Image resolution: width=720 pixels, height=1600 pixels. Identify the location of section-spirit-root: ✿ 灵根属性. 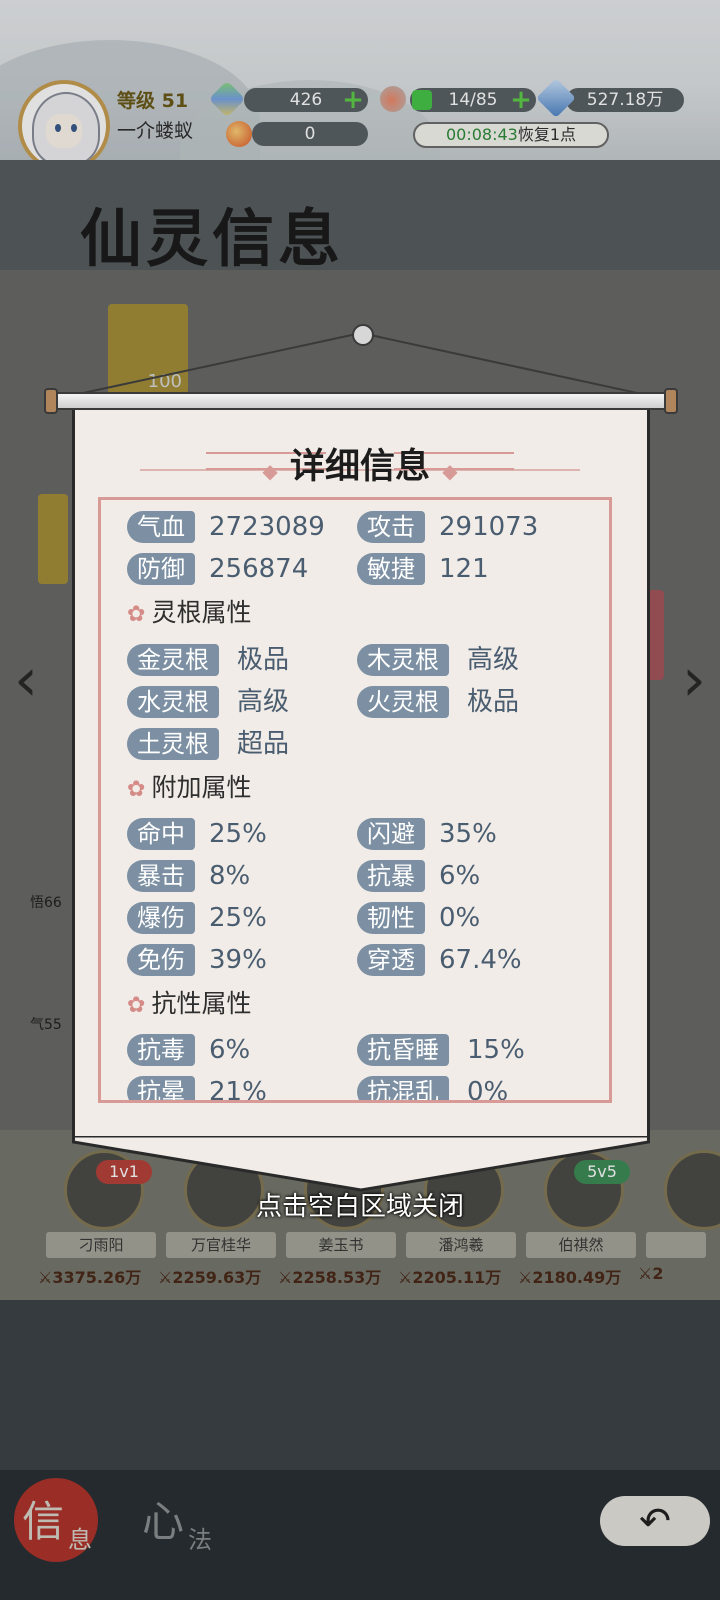
(189, 612).